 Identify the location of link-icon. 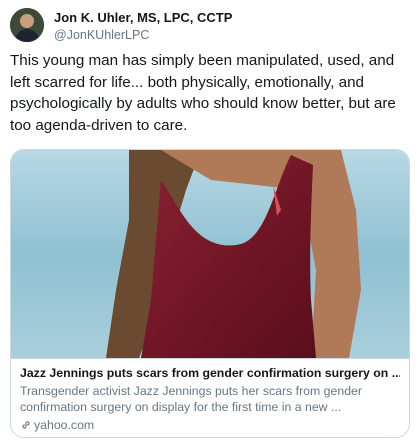
(26, 425).